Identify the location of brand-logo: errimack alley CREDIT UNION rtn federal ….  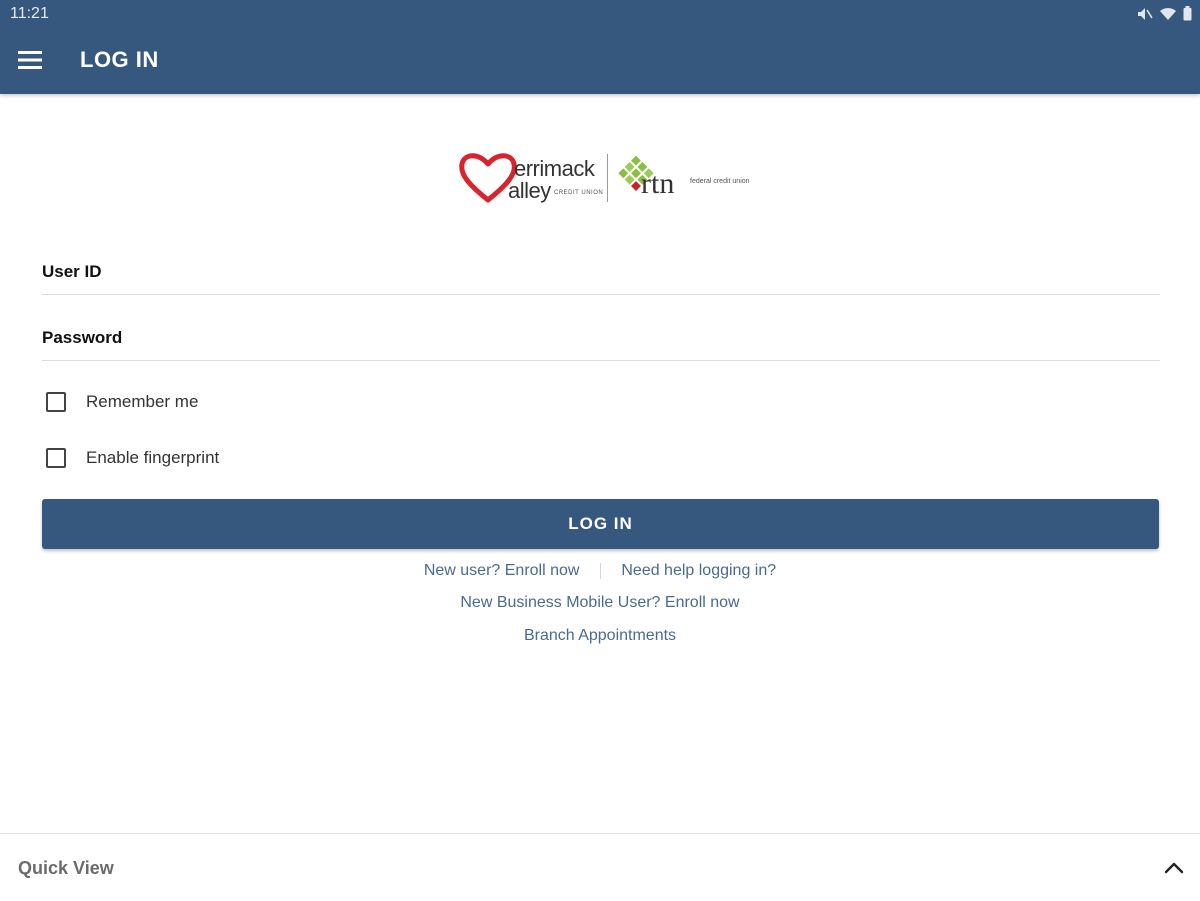
(604, 179).